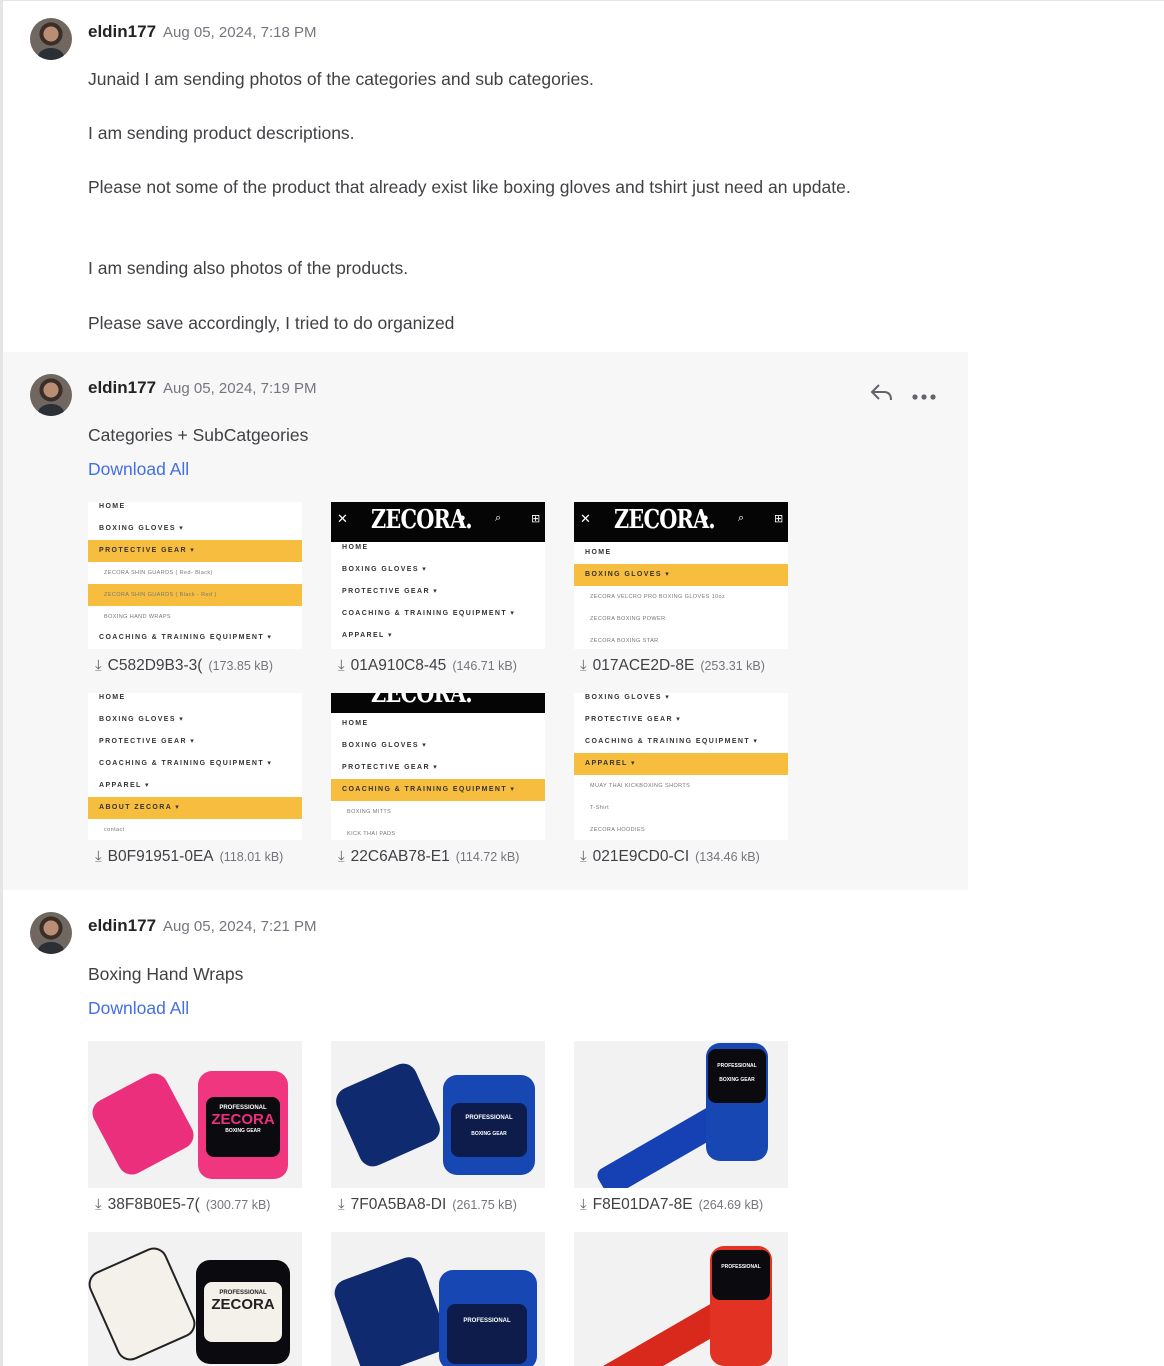 This screenshot has width=1164, height=1366. Describe the element at coordinates (737, 1080) in the screenshot. I see `wrap-line: BOXING GEAR` at that location.